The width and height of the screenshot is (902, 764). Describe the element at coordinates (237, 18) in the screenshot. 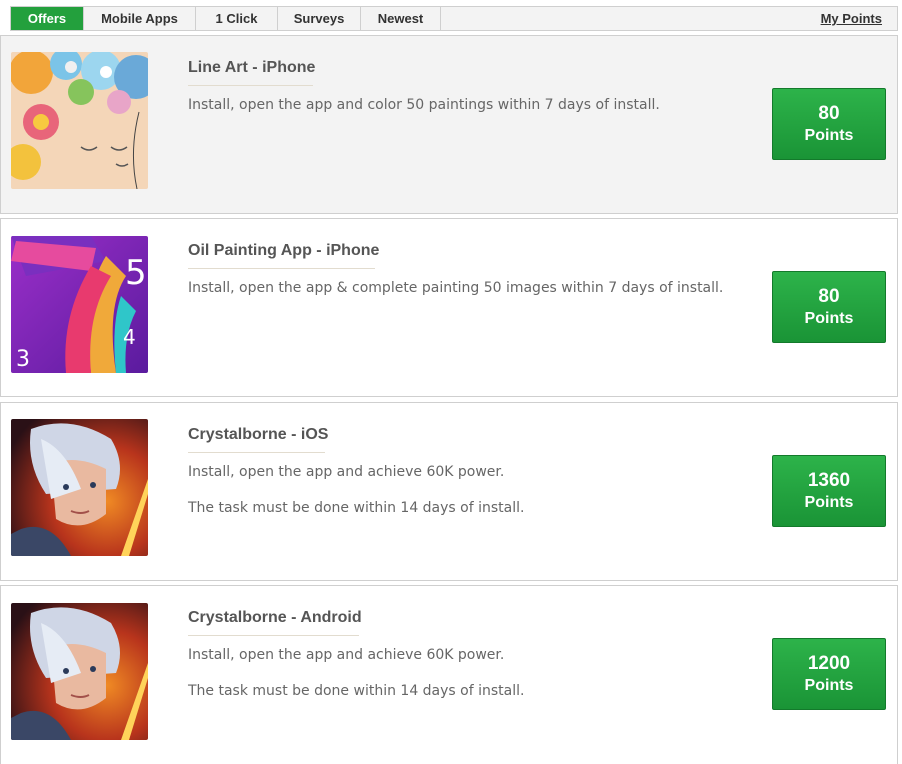

I see `tab-1-click: 1 Click` at that location.